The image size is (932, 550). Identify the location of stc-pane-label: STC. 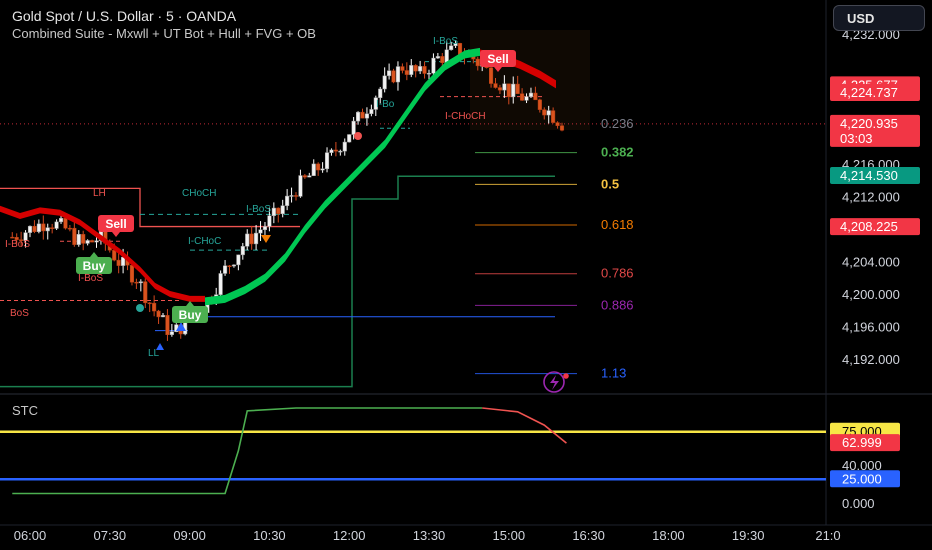
(25, 410).